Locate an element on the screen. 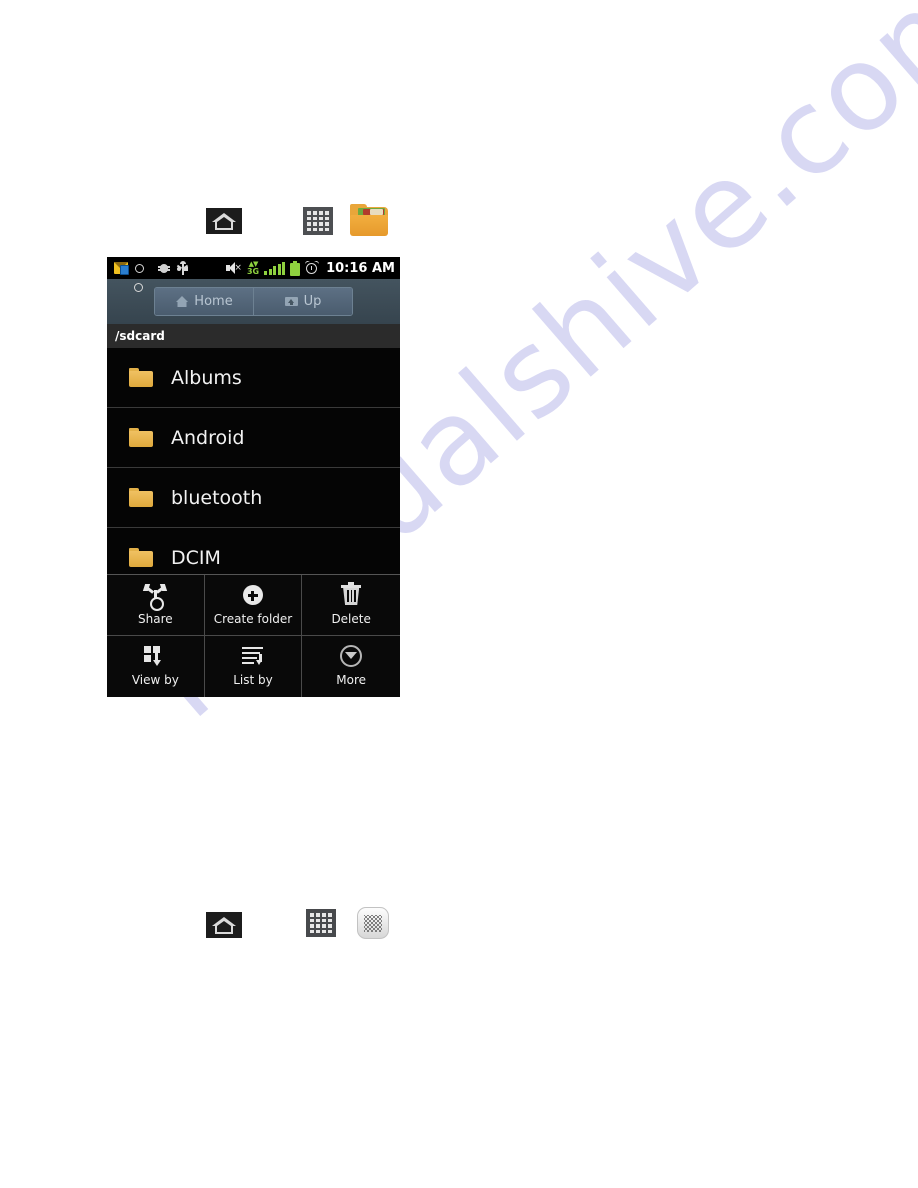  menu-item-share: Share is located at coordinates (156, 605).